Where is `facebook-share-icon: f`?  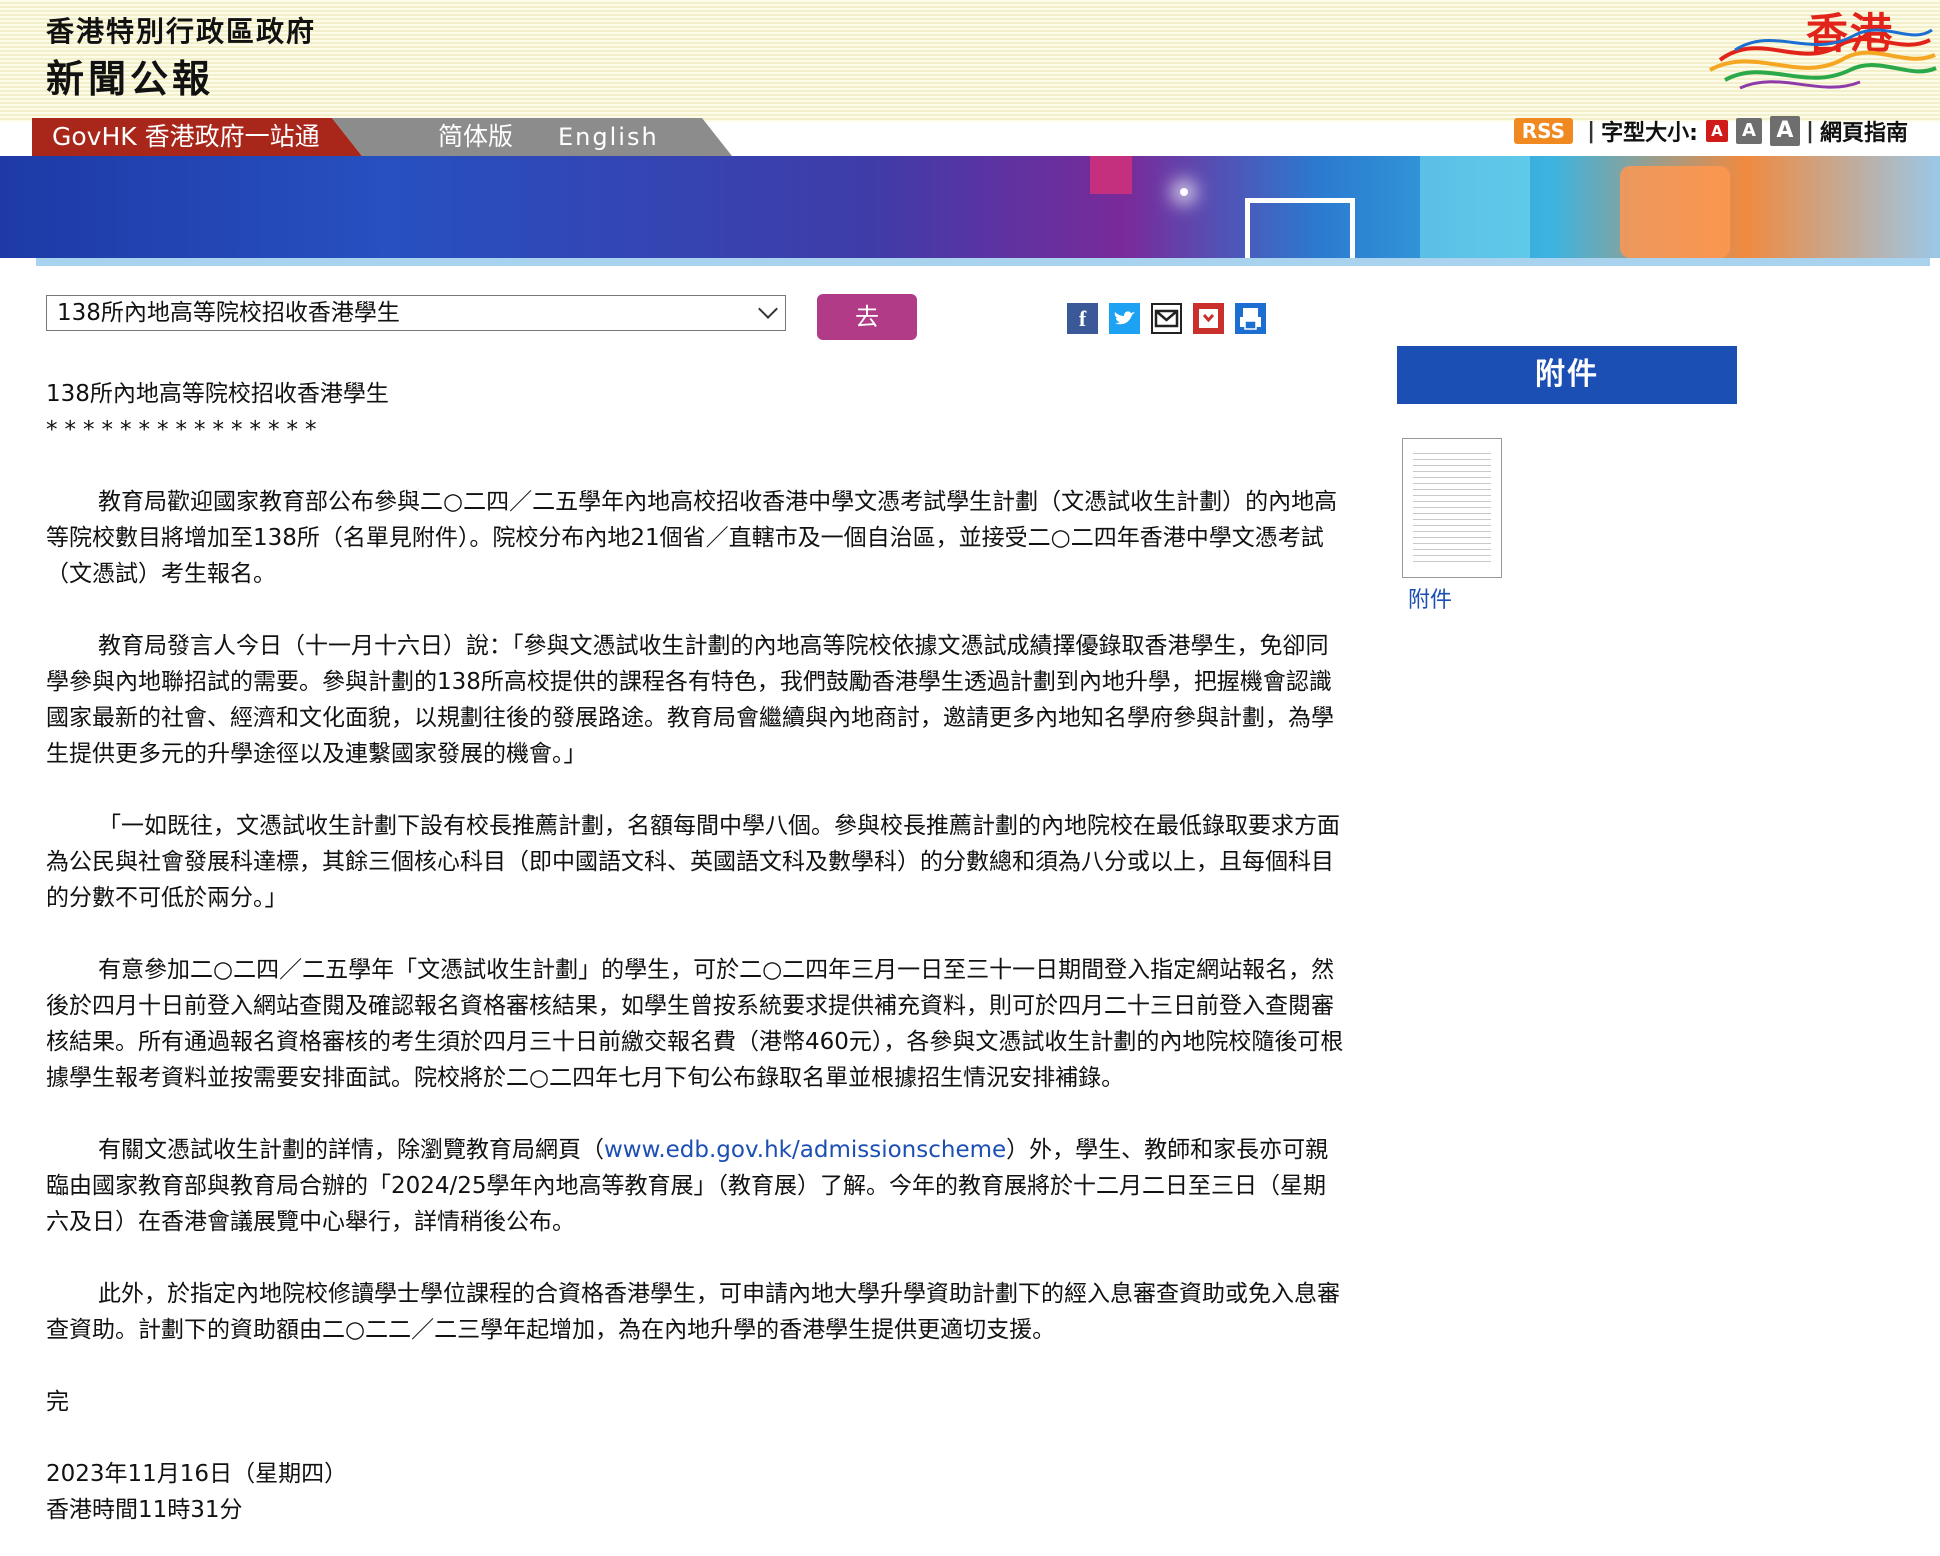
facebook-share-icon: f is located at coordinates (1082, 318).